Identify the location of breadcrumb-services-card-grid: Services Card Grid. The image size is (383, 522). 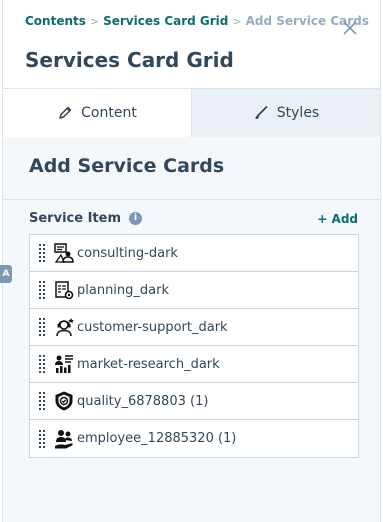
(165, 21).